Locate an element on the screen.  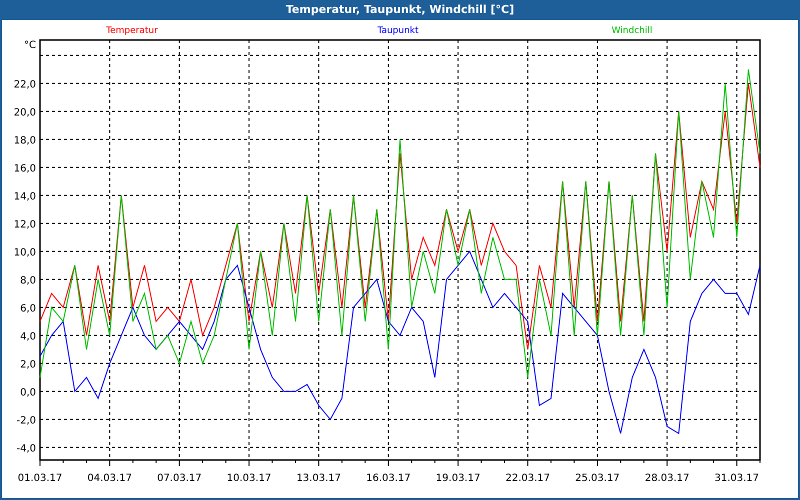
axis-label: -2,0 is located at coordinates (26, 420).